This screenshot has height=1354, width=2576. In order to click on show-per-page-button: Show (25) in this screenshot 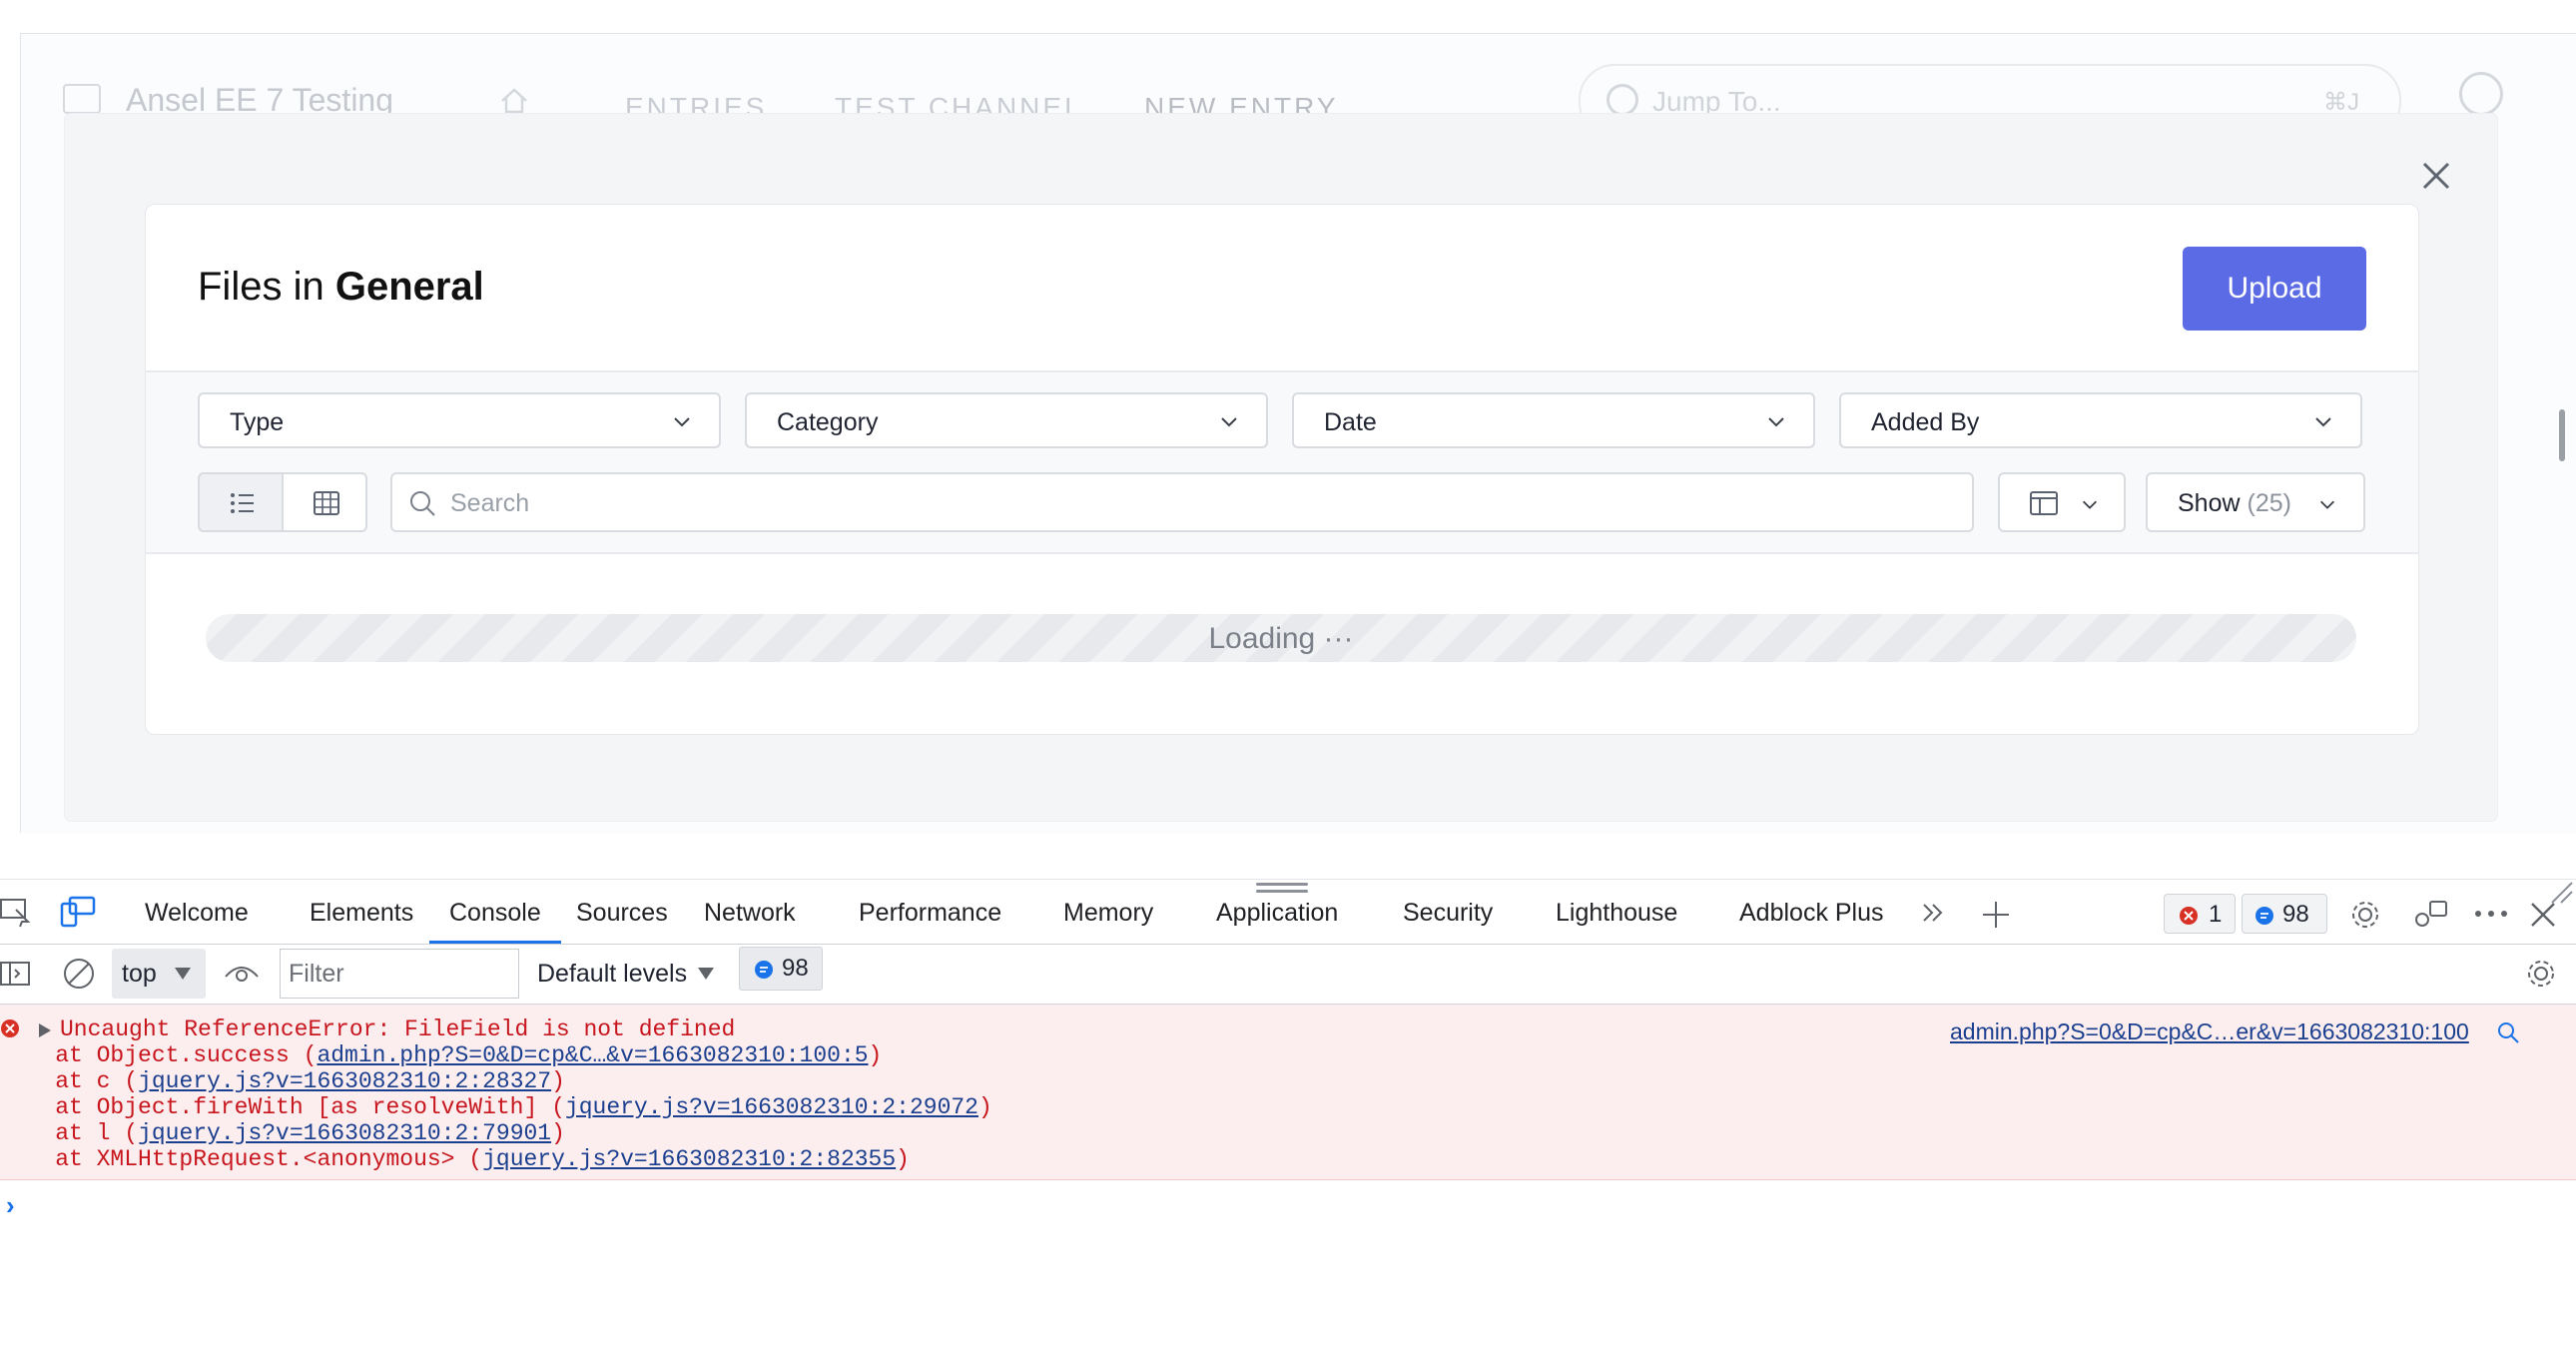, I will do `click(2255, 502)`.